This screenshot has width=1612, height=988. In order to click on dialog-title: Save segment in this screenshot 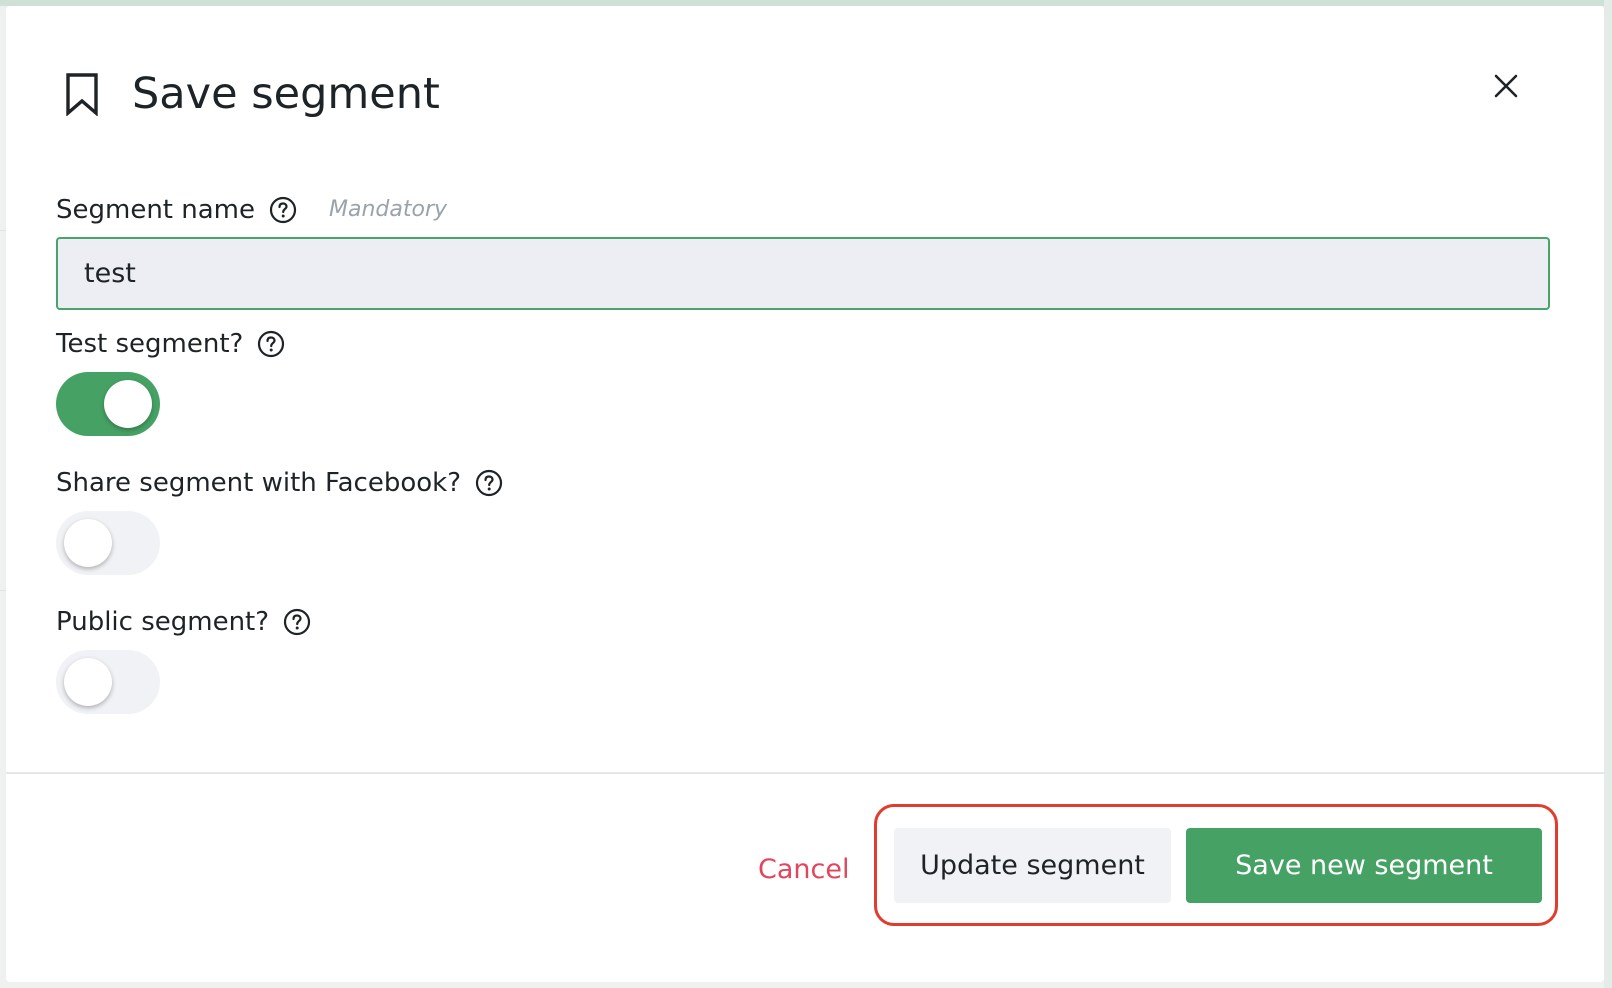, I will do `click(286, 94)`.